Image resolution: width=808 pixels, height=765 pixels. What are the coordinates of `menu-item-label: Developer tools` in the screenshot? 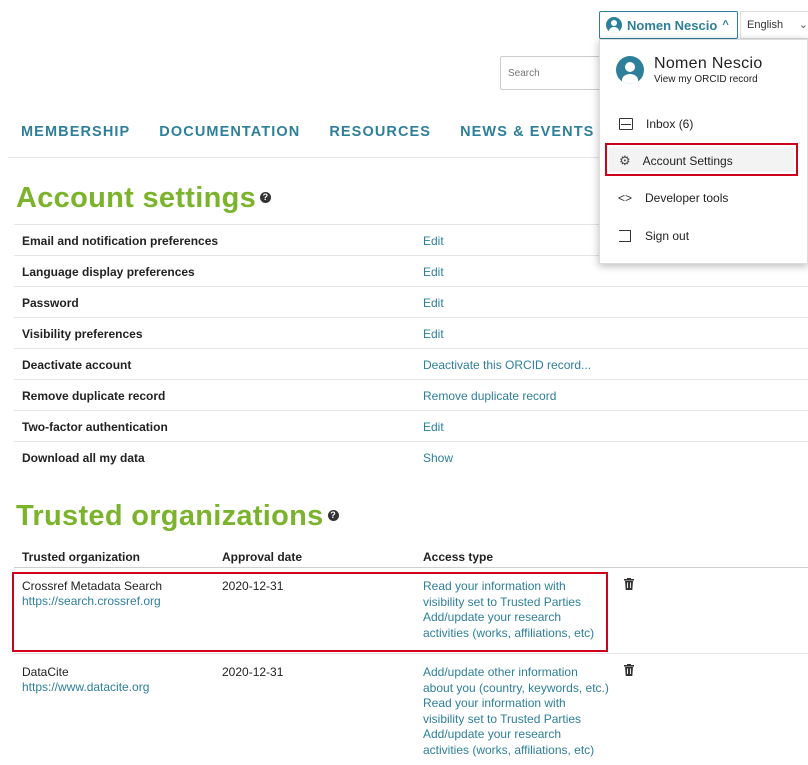 It's located at (687, 198).